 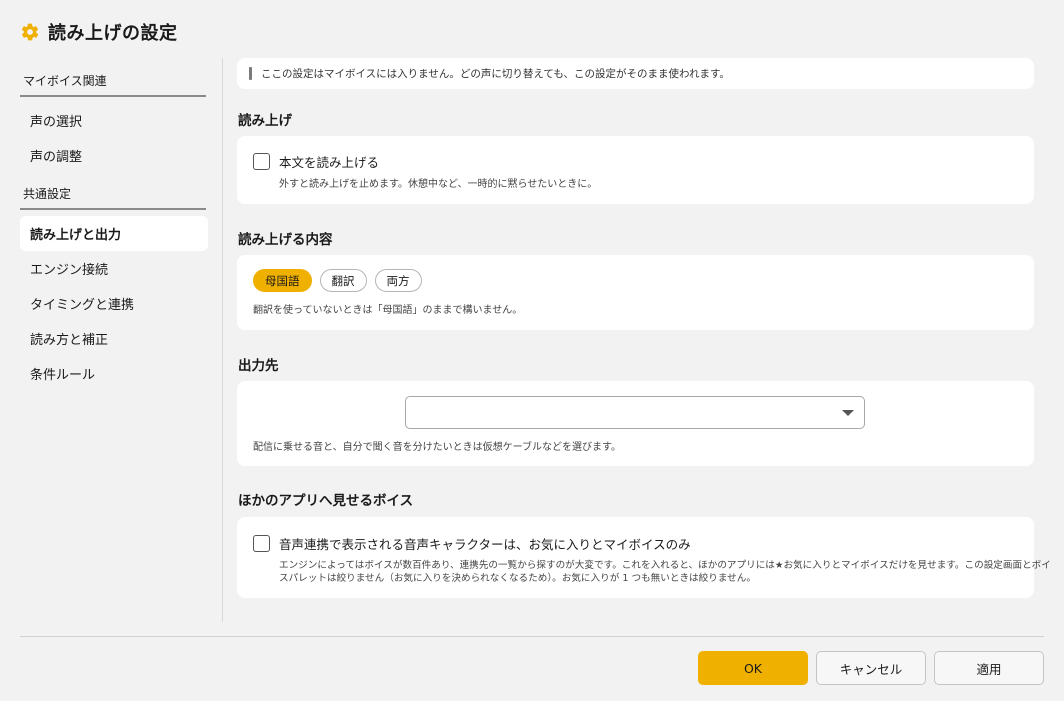 I want to click on sidebar-item-read-output: 読み上げと出力, so click(x=114, y=233).